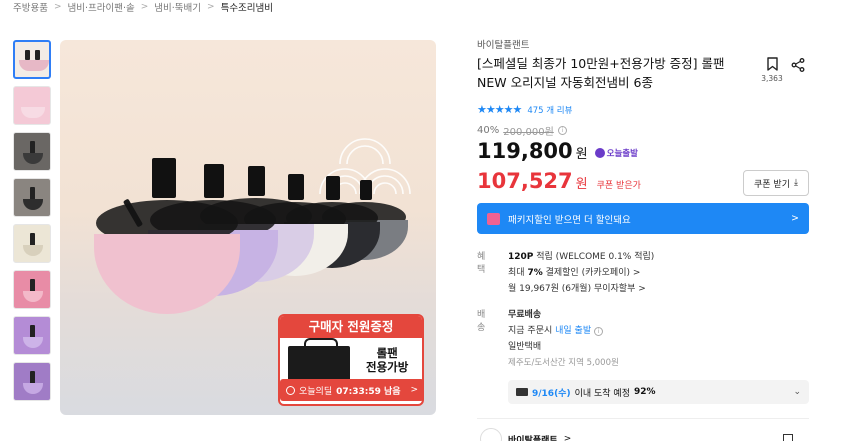 Image resolution: width=850 pixels, height=441 pixels. I want to click on installment-row: 월 19,967원 (6개월) 무이자할부 >, so click(658, 289).